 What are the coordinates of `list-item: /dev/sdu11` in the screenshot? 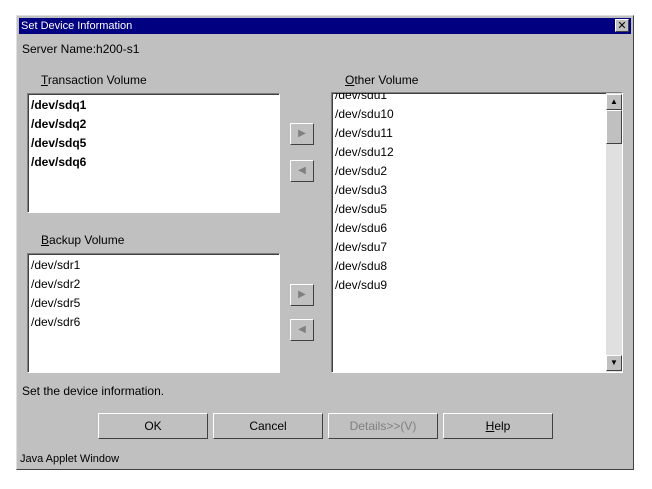 It's located at (478, 133).